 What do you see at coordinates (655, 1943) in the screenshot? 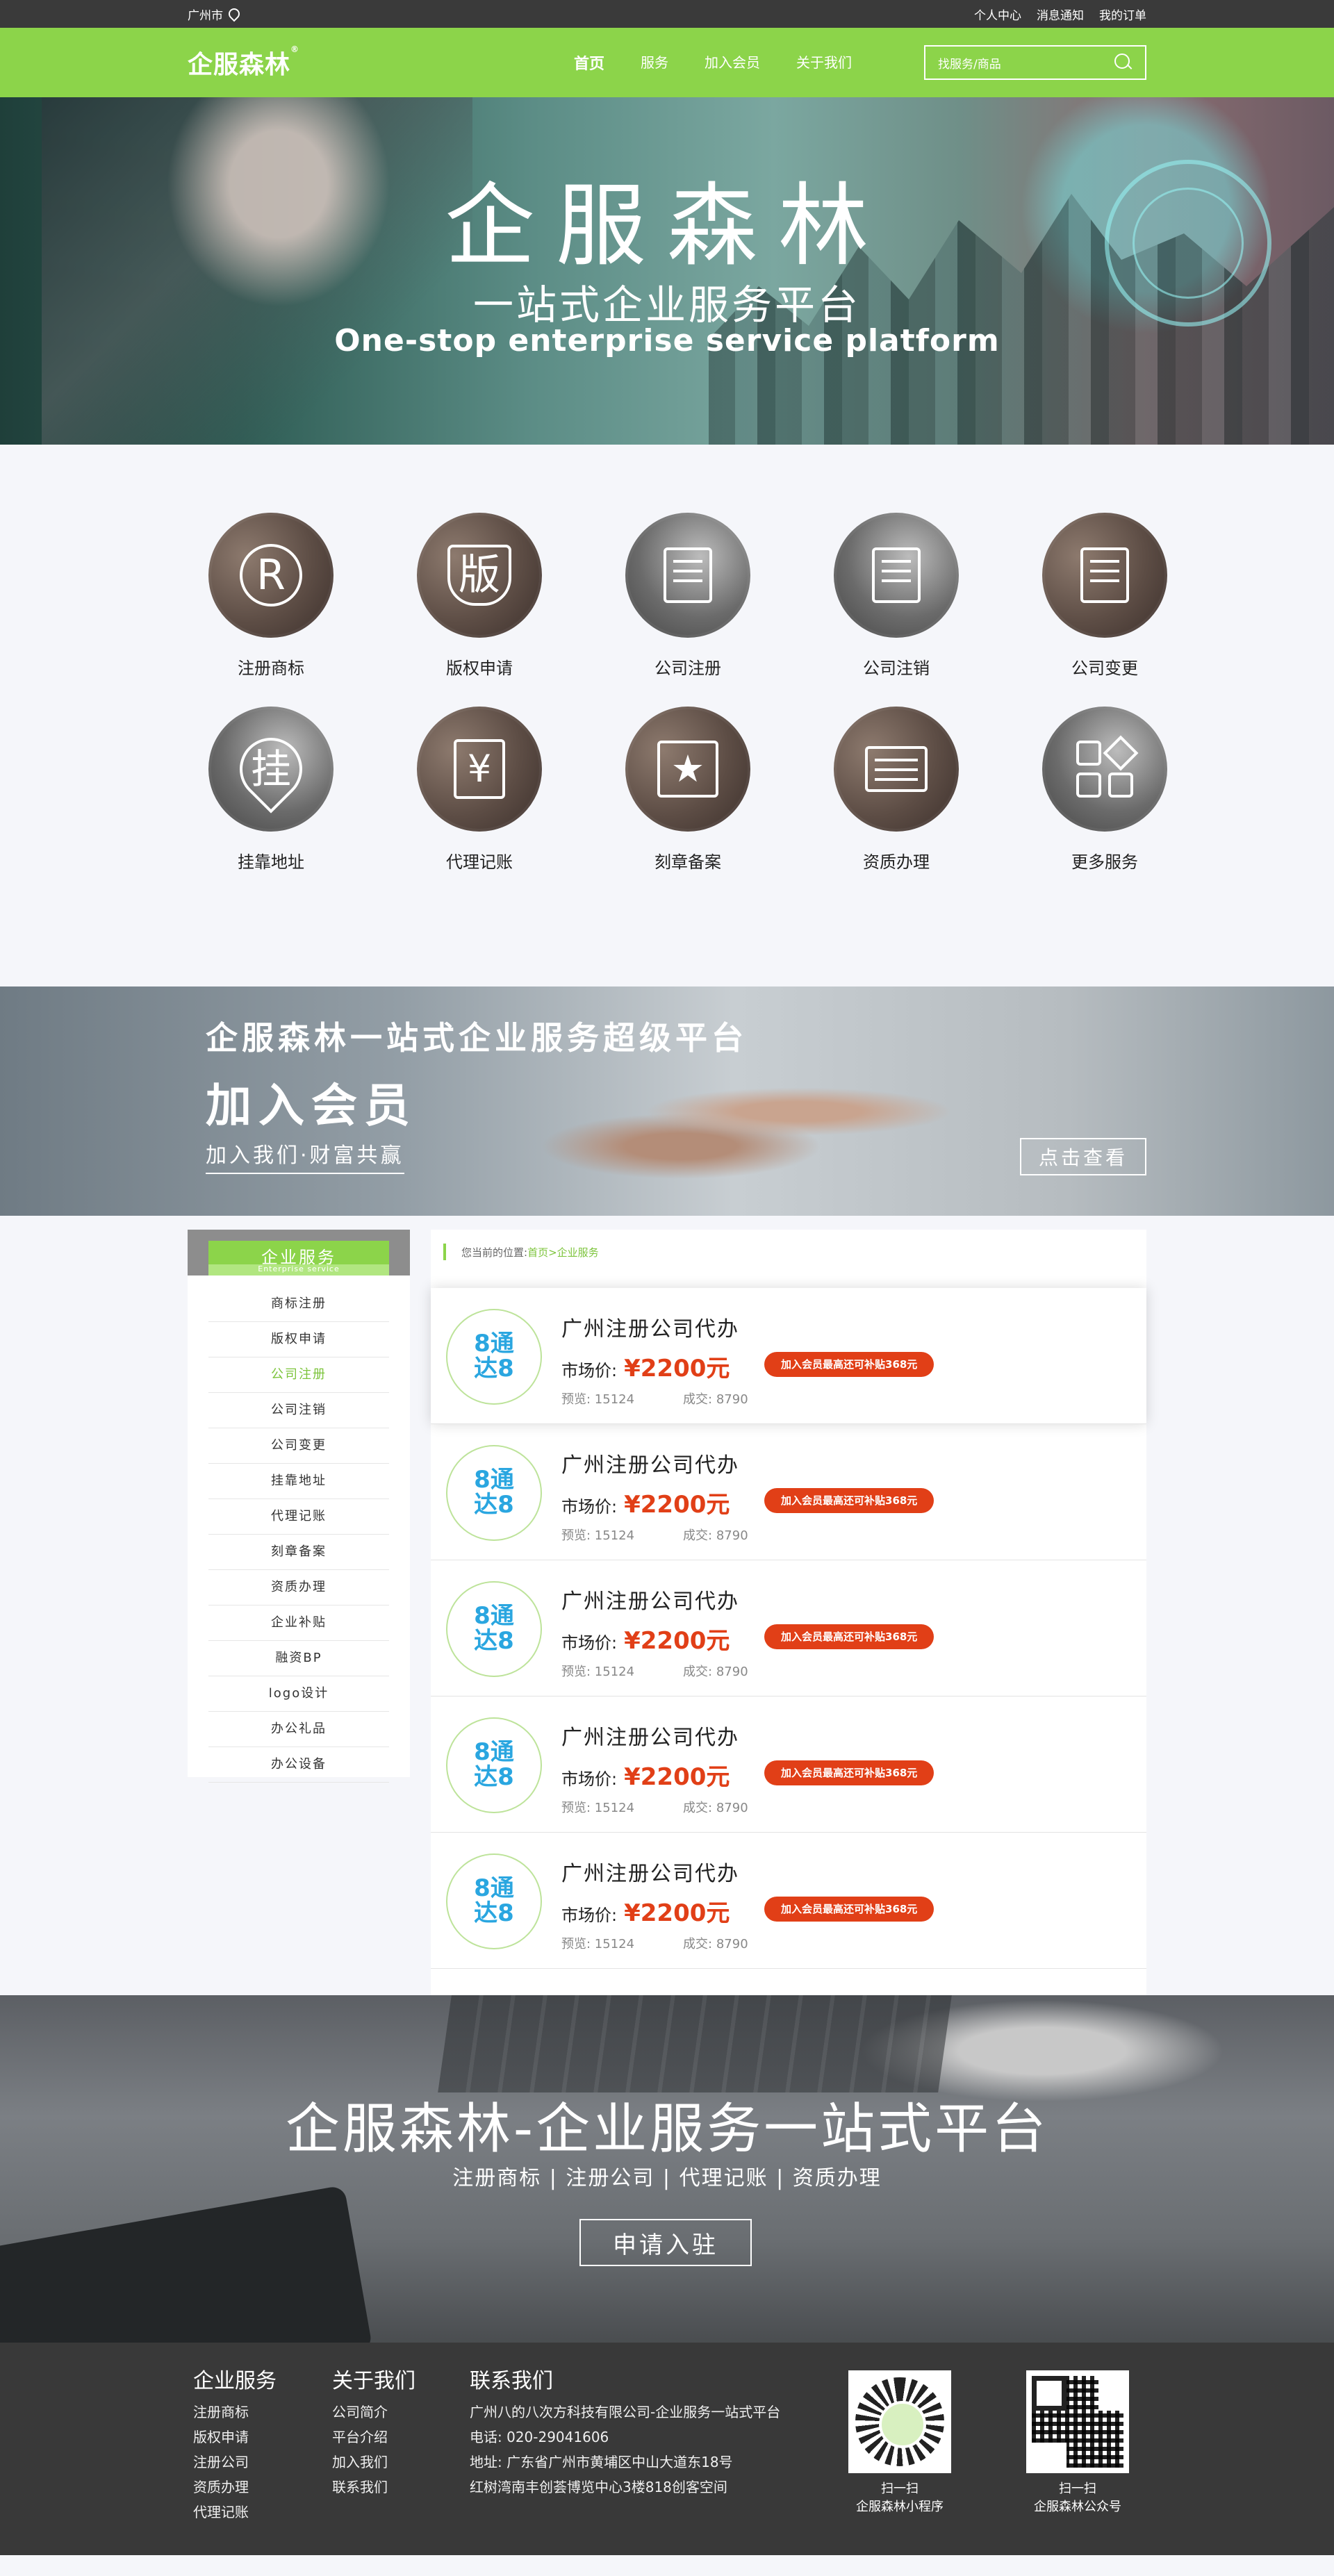
I see `product-stats: 预览: 15124 成交: 8790` at bounding box center [655, 1943].